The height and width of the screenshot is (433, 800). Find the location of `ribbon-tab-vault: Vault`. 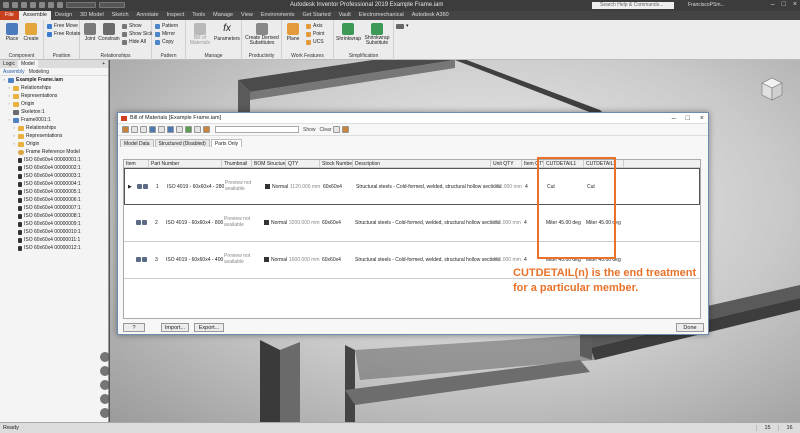

ribbon-tab-vault: Vault is located at coordinates (345, 15).